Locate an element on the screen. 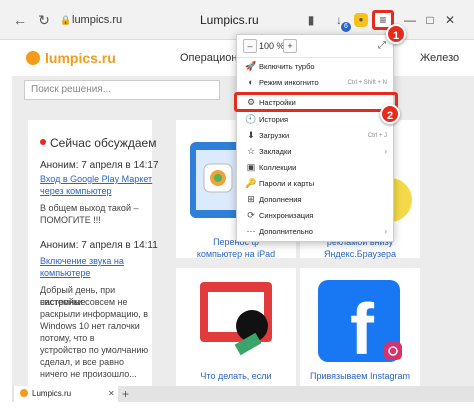 The width and height of the screenshot is (474, 418). site-logo: lumpics.ru is located at coordinates (71, 58).